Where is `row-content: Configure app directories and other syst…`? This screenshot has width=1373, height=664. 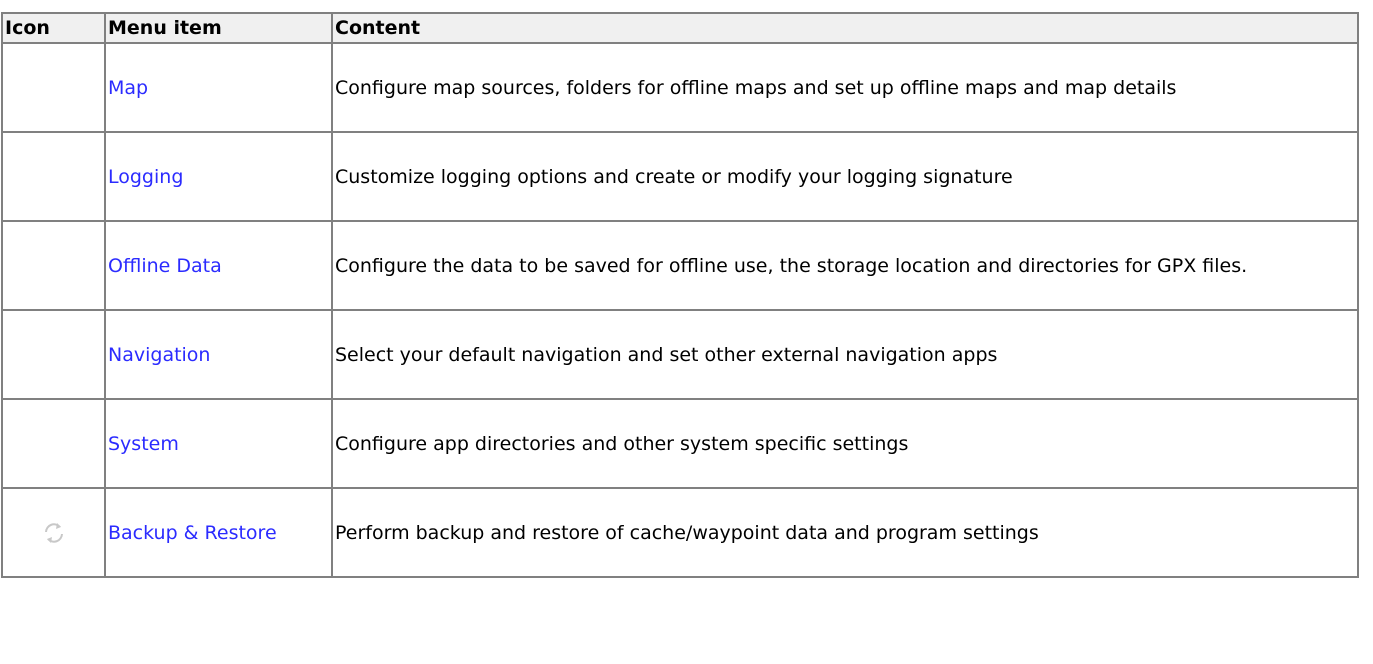
row-content: Configure app directories and other syst… is located at coordinates (845, 443).